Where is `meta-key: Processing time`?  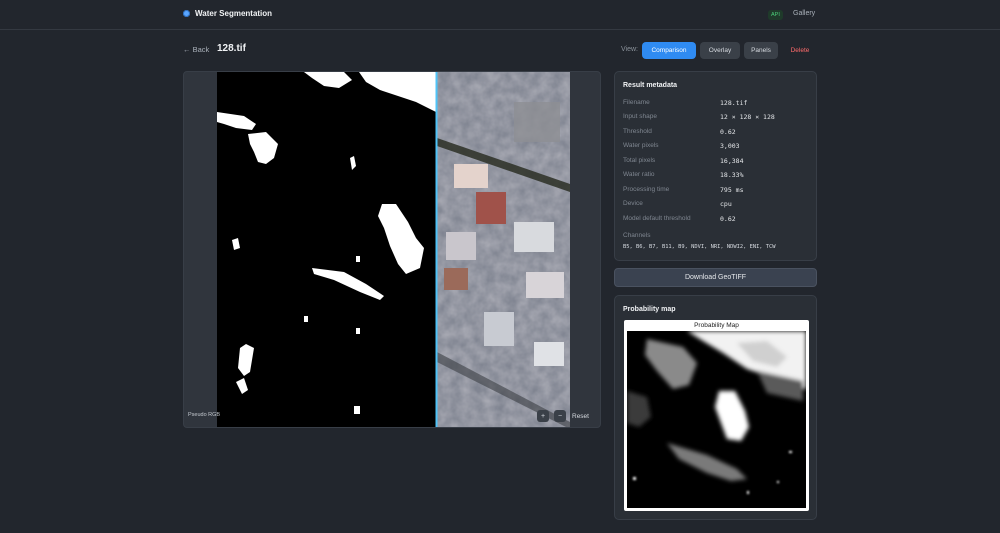
meta-key: Processing time is located at coordinates (646, 189).